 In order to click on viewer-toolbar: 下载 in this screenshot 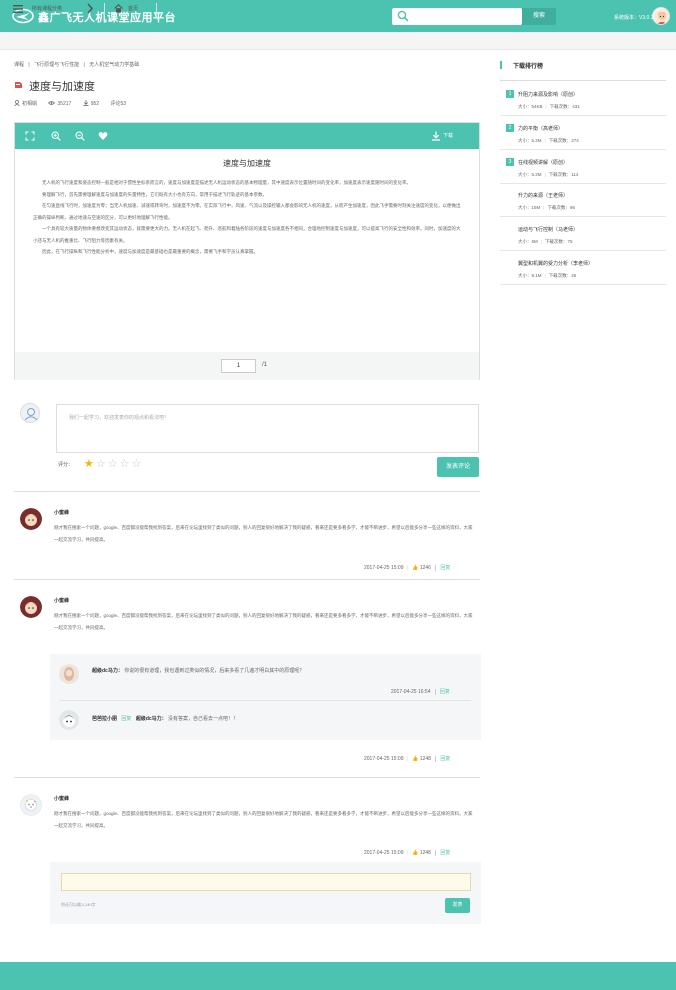, I will do `click(247, 136)`.